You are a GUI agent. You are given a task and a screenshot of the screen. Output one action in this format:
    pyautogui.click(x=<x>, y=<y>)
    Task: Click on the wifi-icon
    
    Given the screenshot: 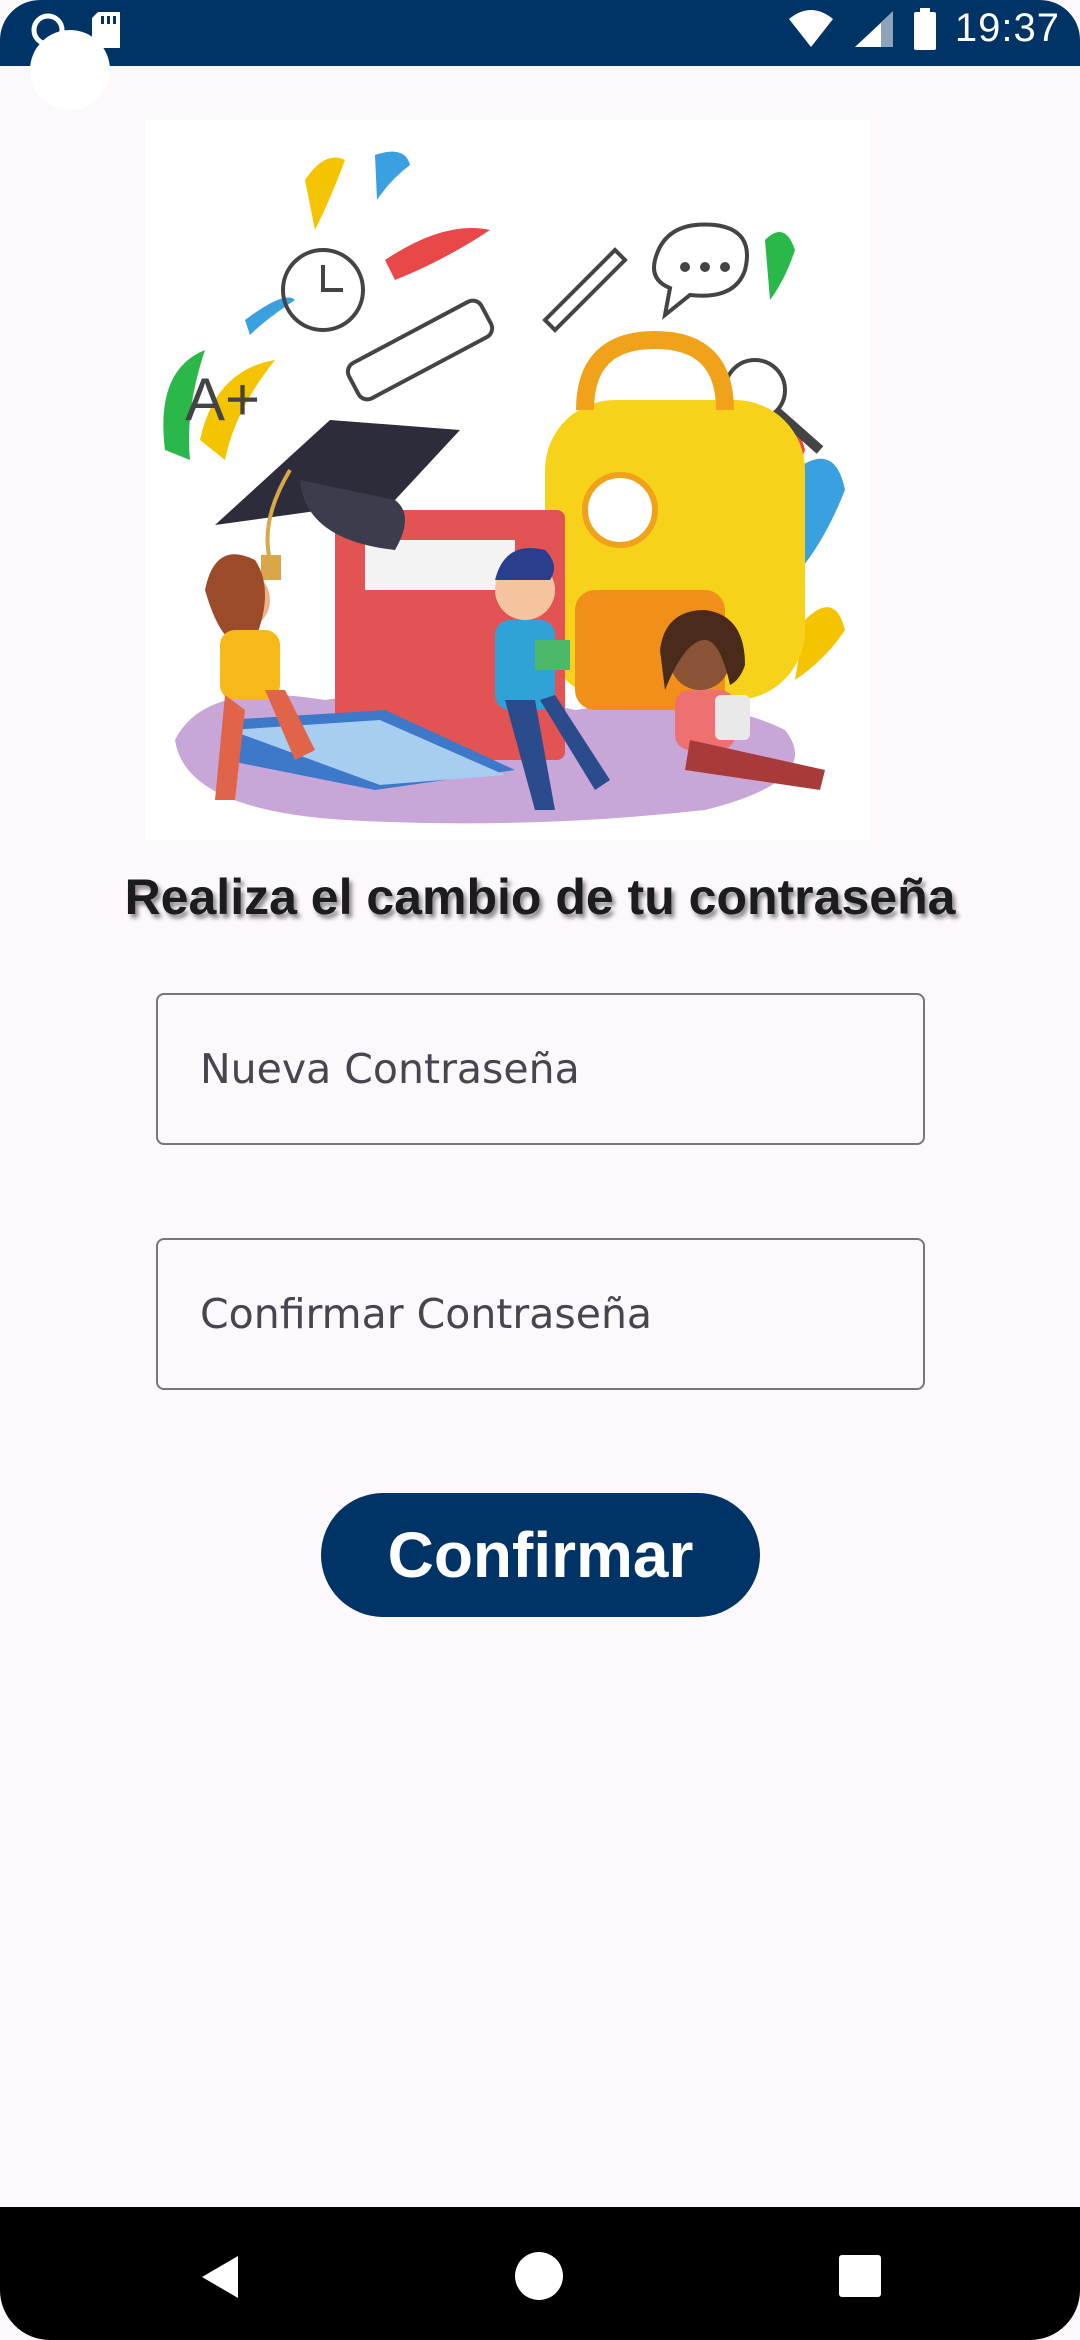 What is the action you would take?
    pyautogui.click(x=810, y=28)
    